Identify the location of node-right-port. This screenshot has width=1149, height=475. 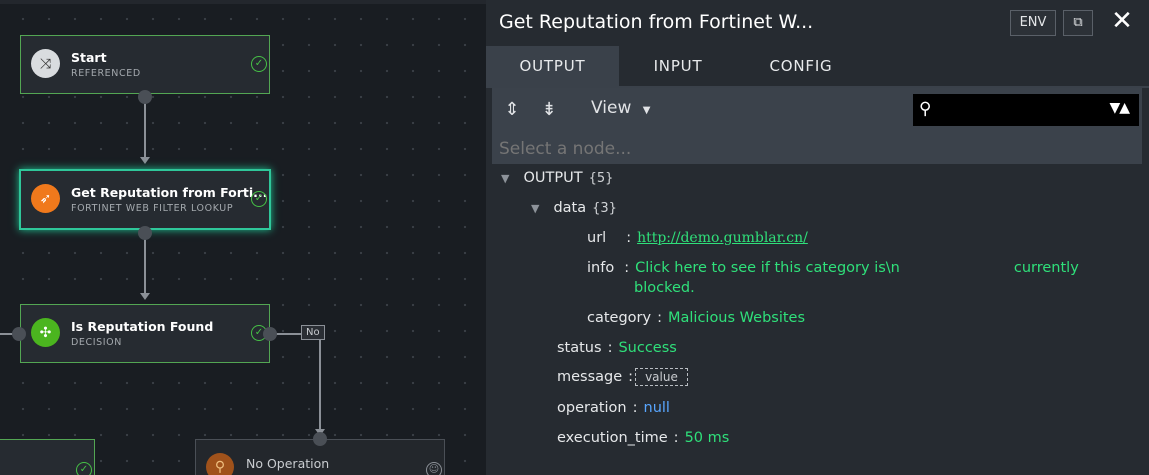
(270, 334).